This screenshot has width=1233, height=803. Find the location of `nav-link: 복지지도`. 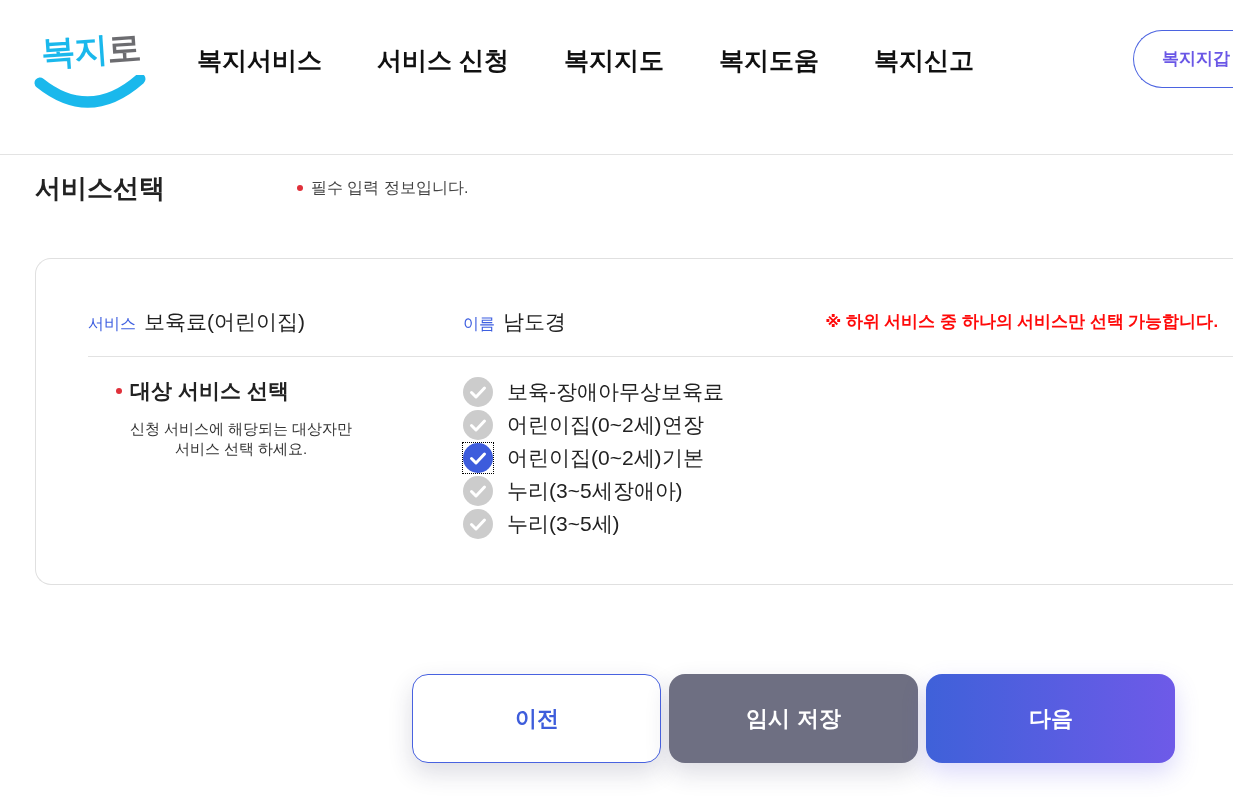

nav-link: 복지지도 is located at coordinates (613, 60).